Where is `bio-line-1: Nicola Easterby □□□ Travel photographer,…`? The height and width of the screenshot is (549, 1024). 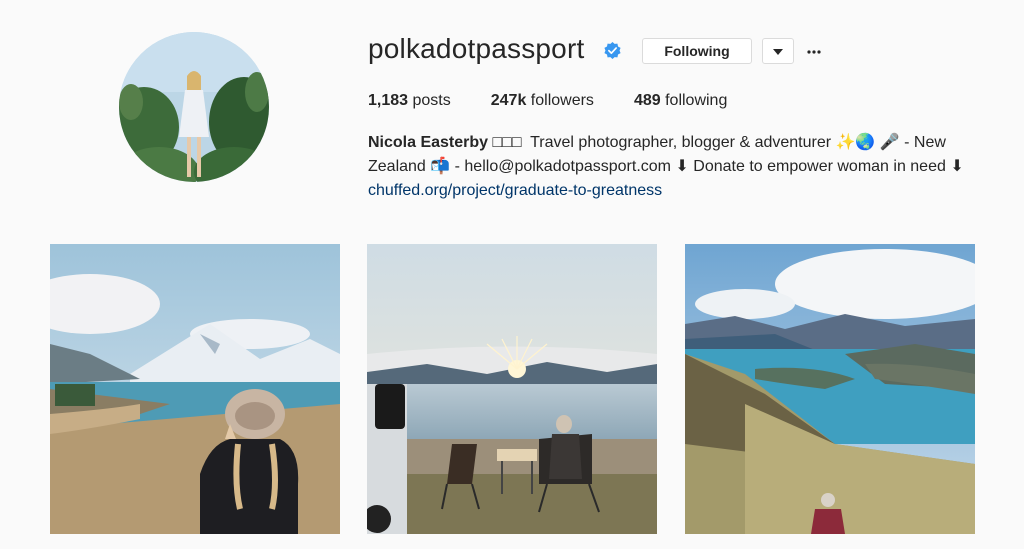
bio-line-1: Nicola Easterby □□□ Travel photographer,… is located at coordinates (668, 143).